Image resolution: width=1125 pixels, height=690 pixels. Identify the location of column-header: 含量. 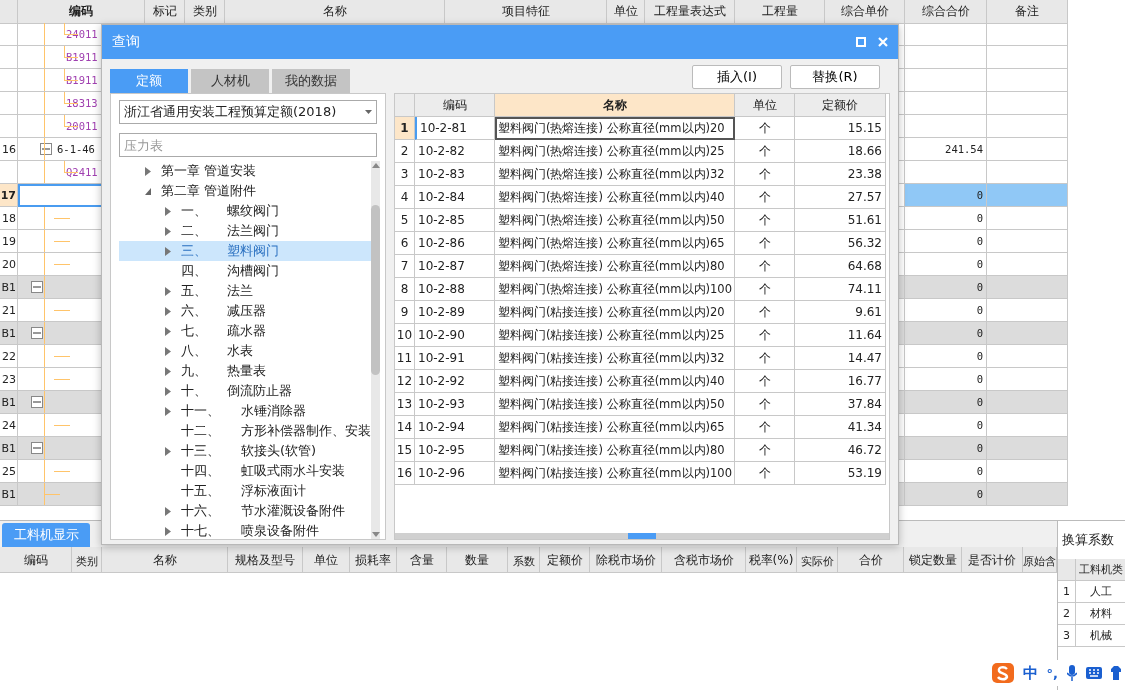
(422, 560).